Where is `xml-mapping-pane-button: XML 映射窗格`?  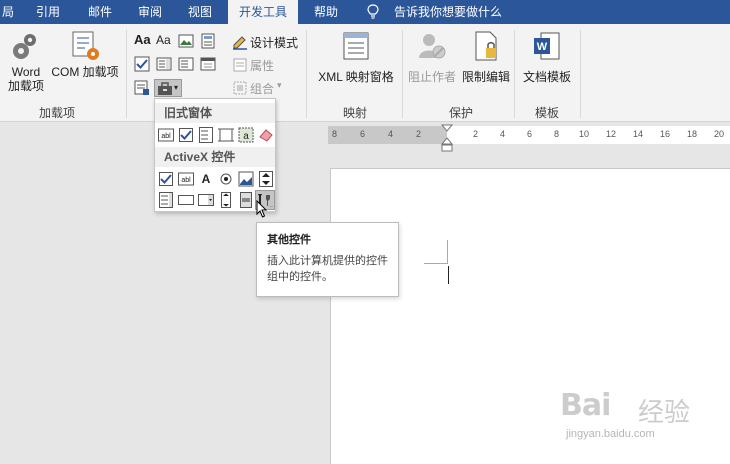 xml-mapping-pane-button: XML 映射窗格 is located at coordinates (356, 57).